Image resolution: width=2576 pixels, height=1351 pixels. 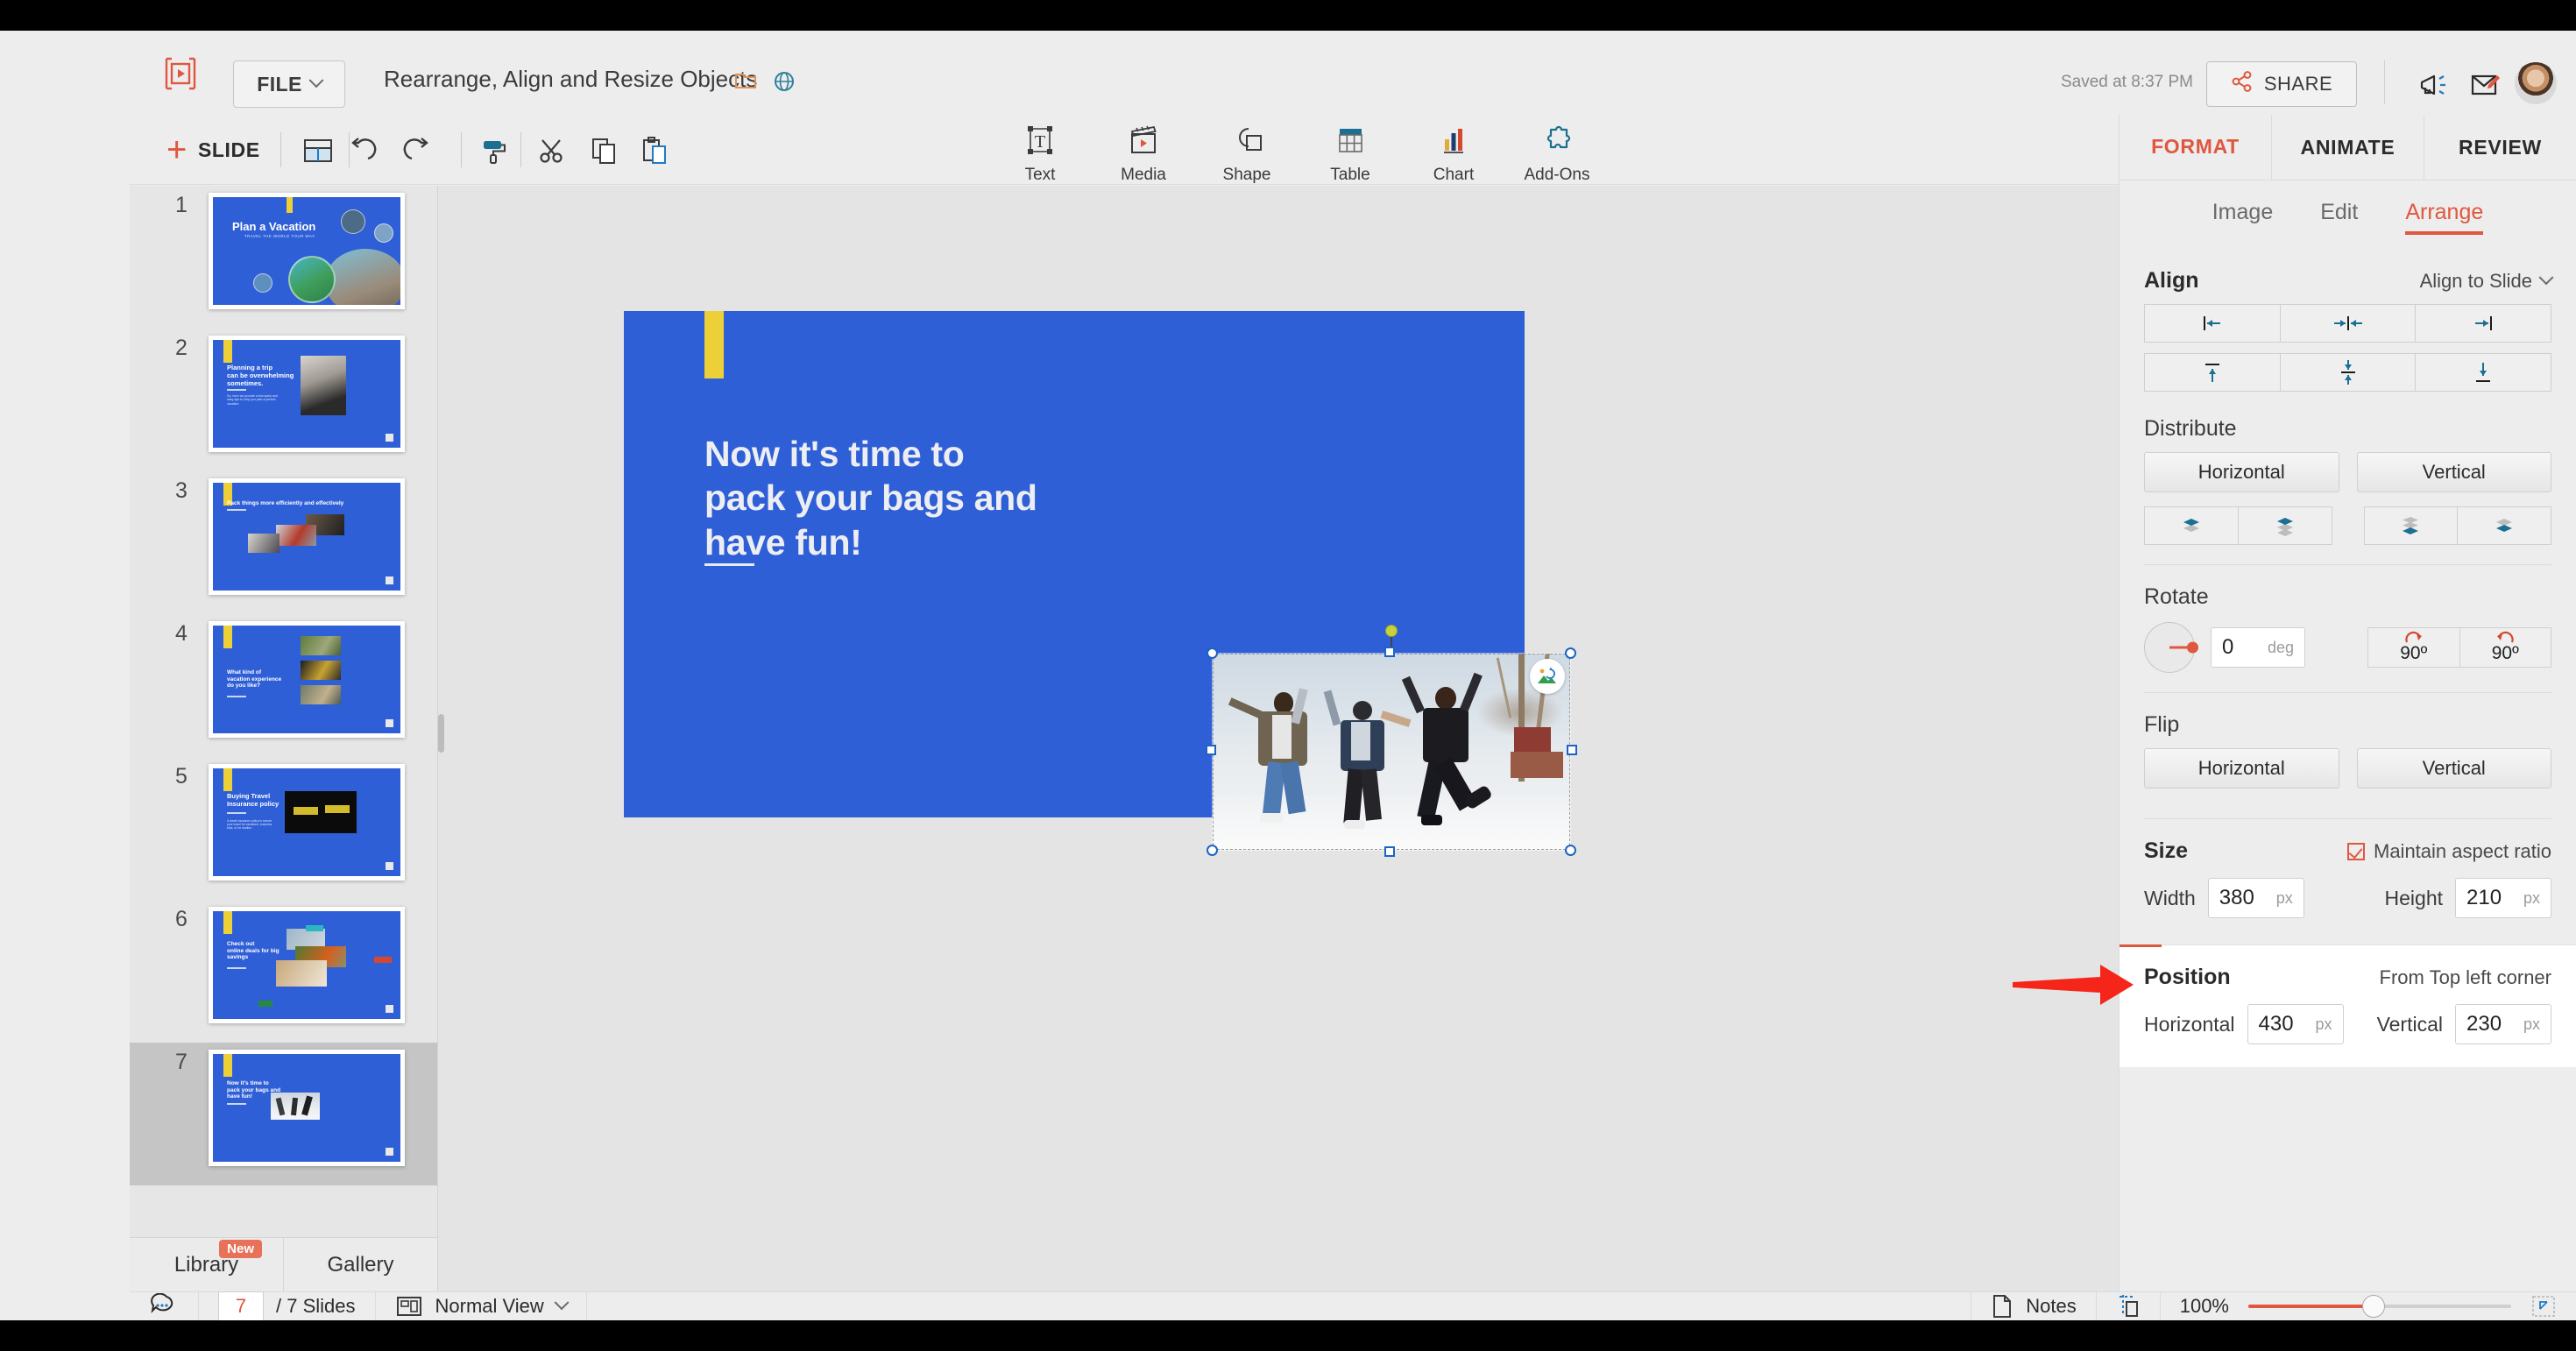 I want to click on send-backward-icon, so click(x=2411, y=525).